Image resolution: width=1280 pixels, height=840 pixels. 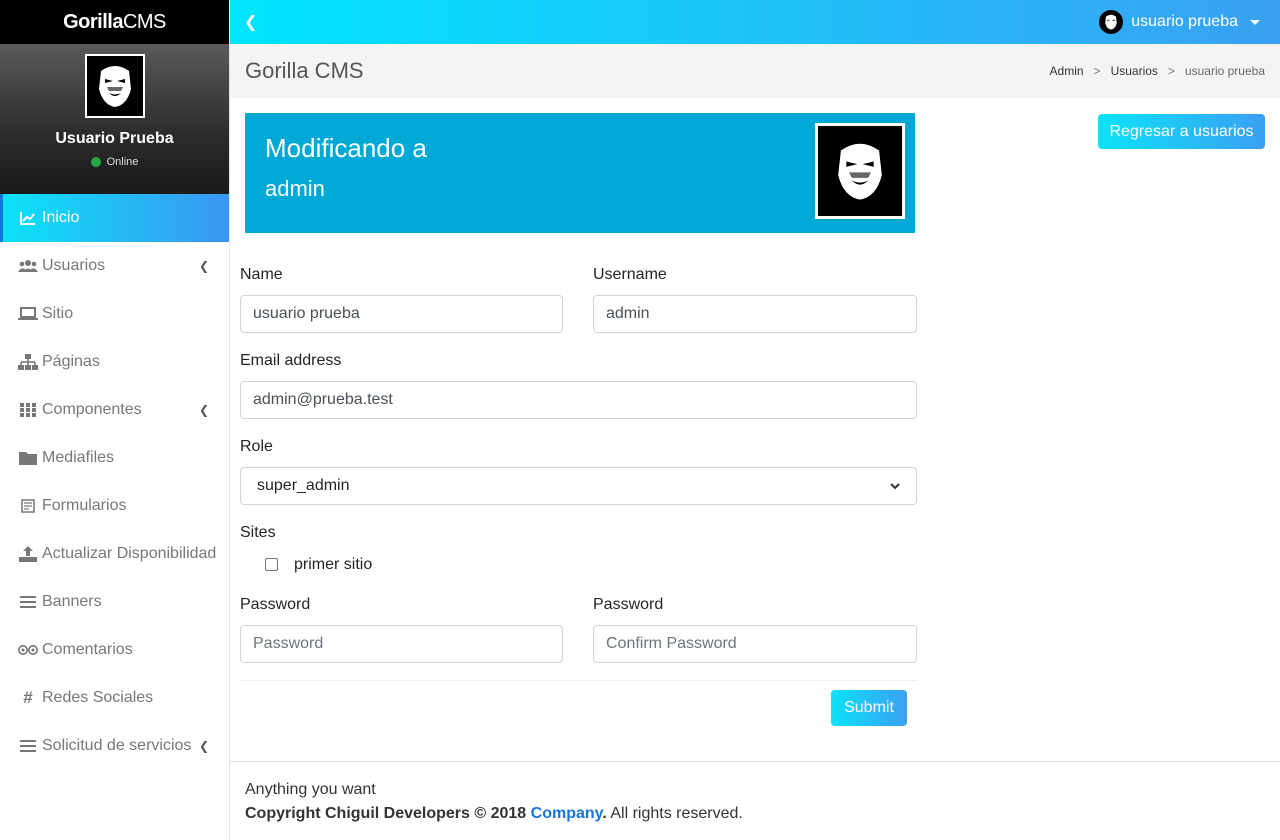 I want to click on company-link: Company, so click(x=567, y=813).